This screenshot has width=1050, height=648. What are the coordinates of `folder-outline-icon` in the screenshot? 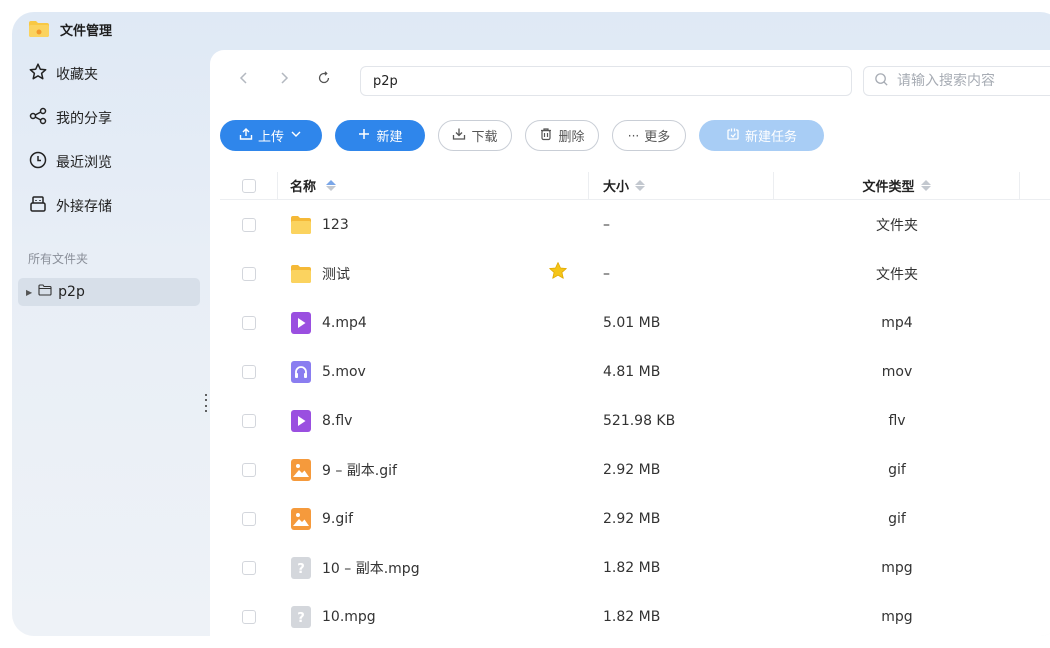 It's located at (45, 292).